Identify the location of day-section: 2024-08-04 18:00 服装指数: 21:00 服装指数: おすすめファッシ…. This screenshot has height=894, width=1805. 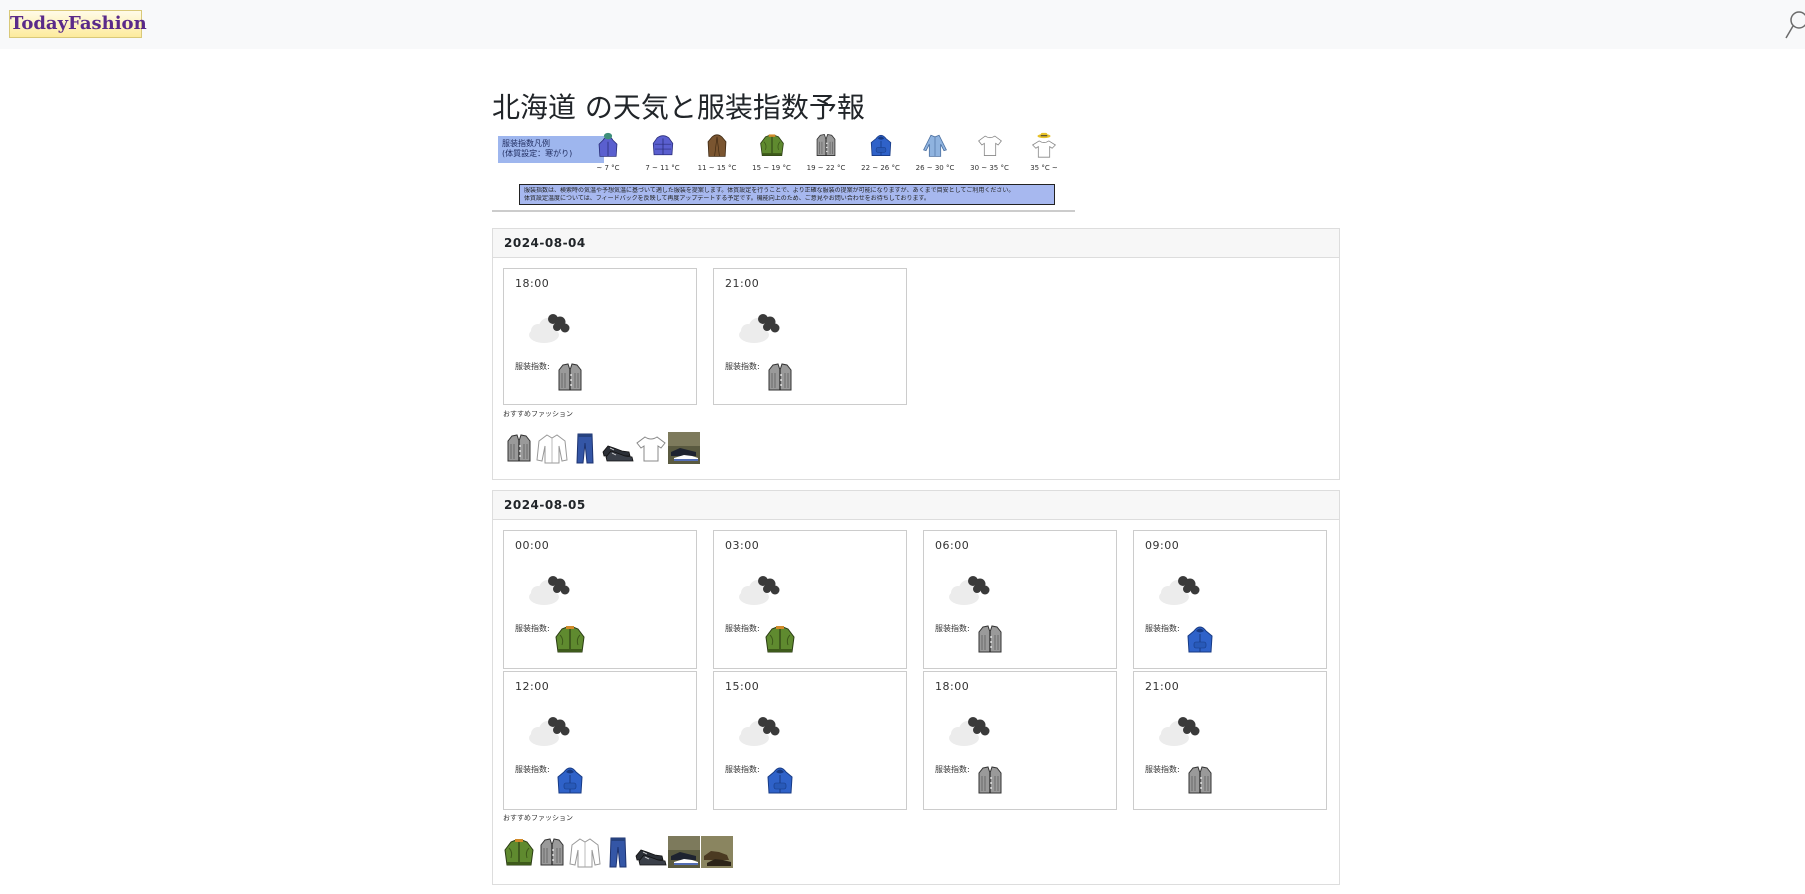
(916, 354).